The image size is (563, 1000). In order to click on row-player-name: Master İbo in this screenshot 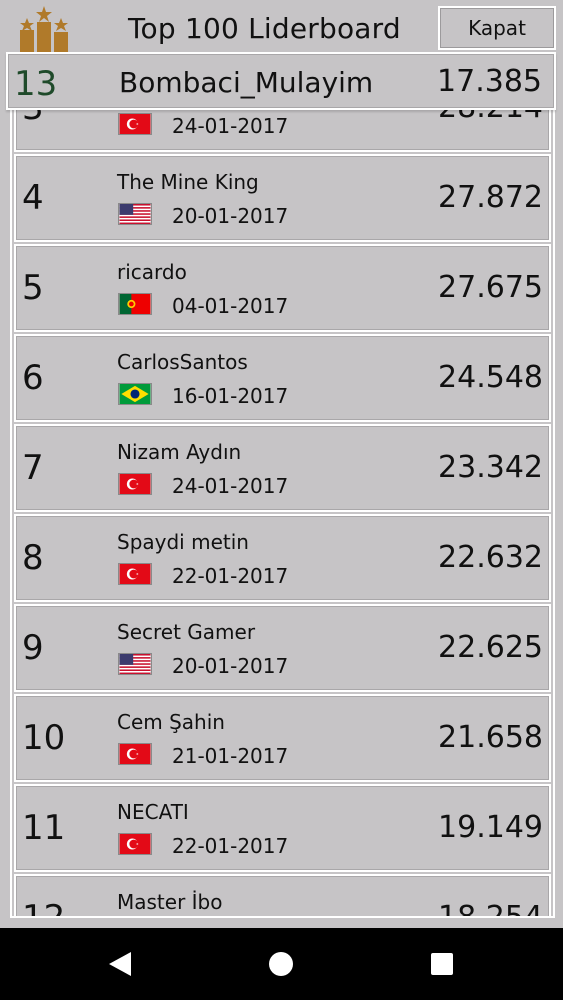, I will do `click(170, 902)`.